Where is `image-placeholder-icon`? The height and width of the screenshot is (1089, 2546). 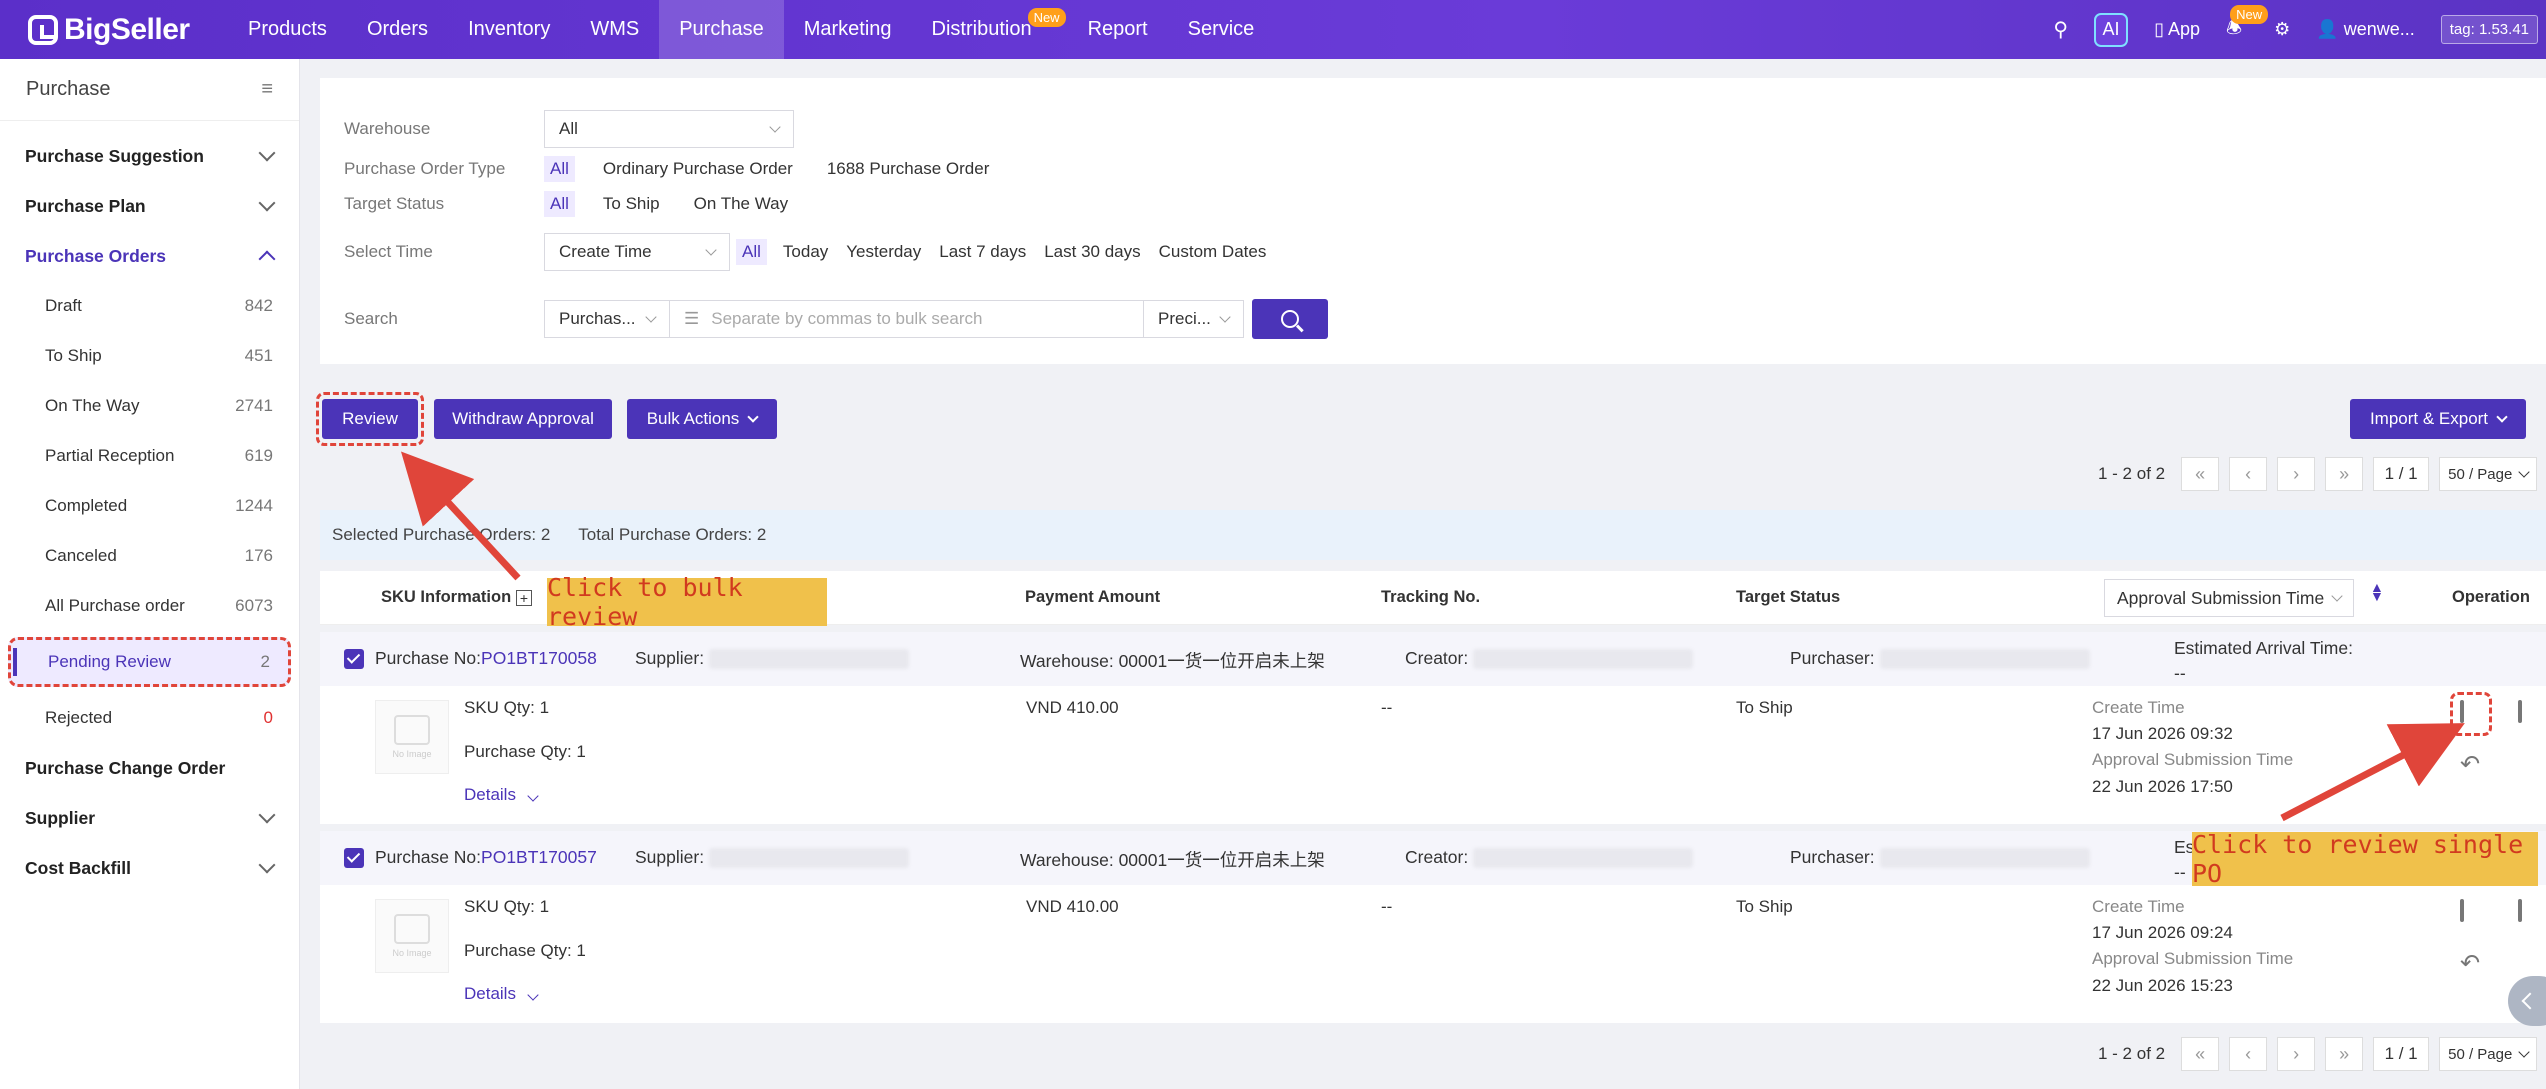
image-placeholder-icon is located at coordinates (412, 929).